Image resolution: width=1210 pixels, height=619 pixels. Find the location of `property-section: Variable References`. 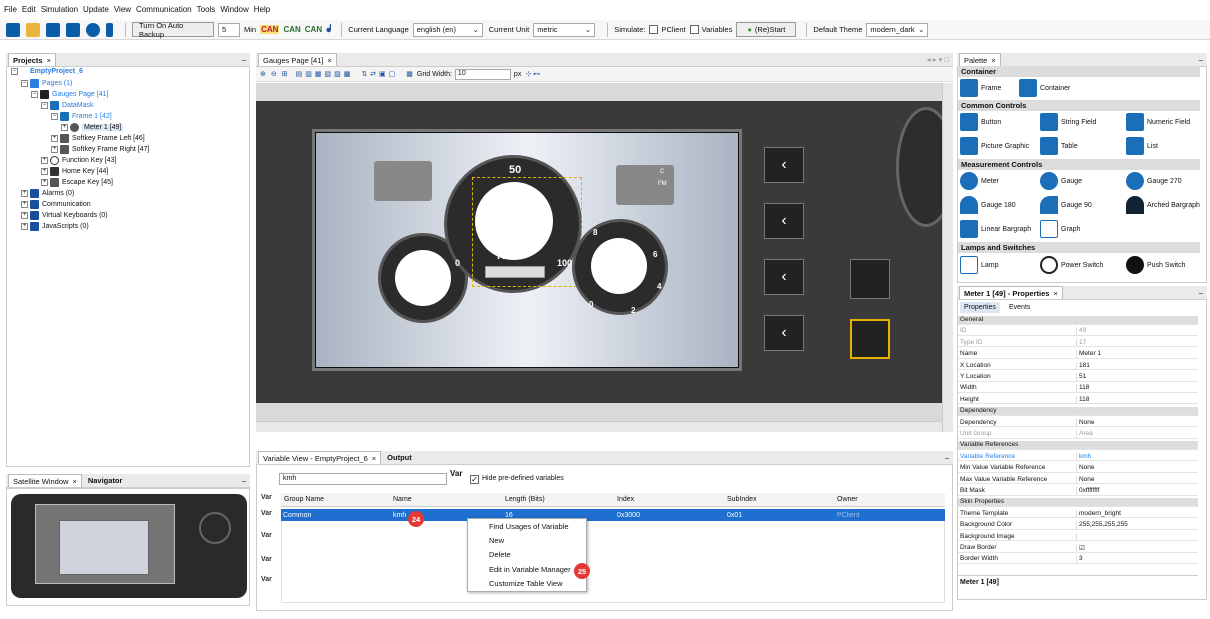

property-section: Variable References is located at coordinates (1078, 445).